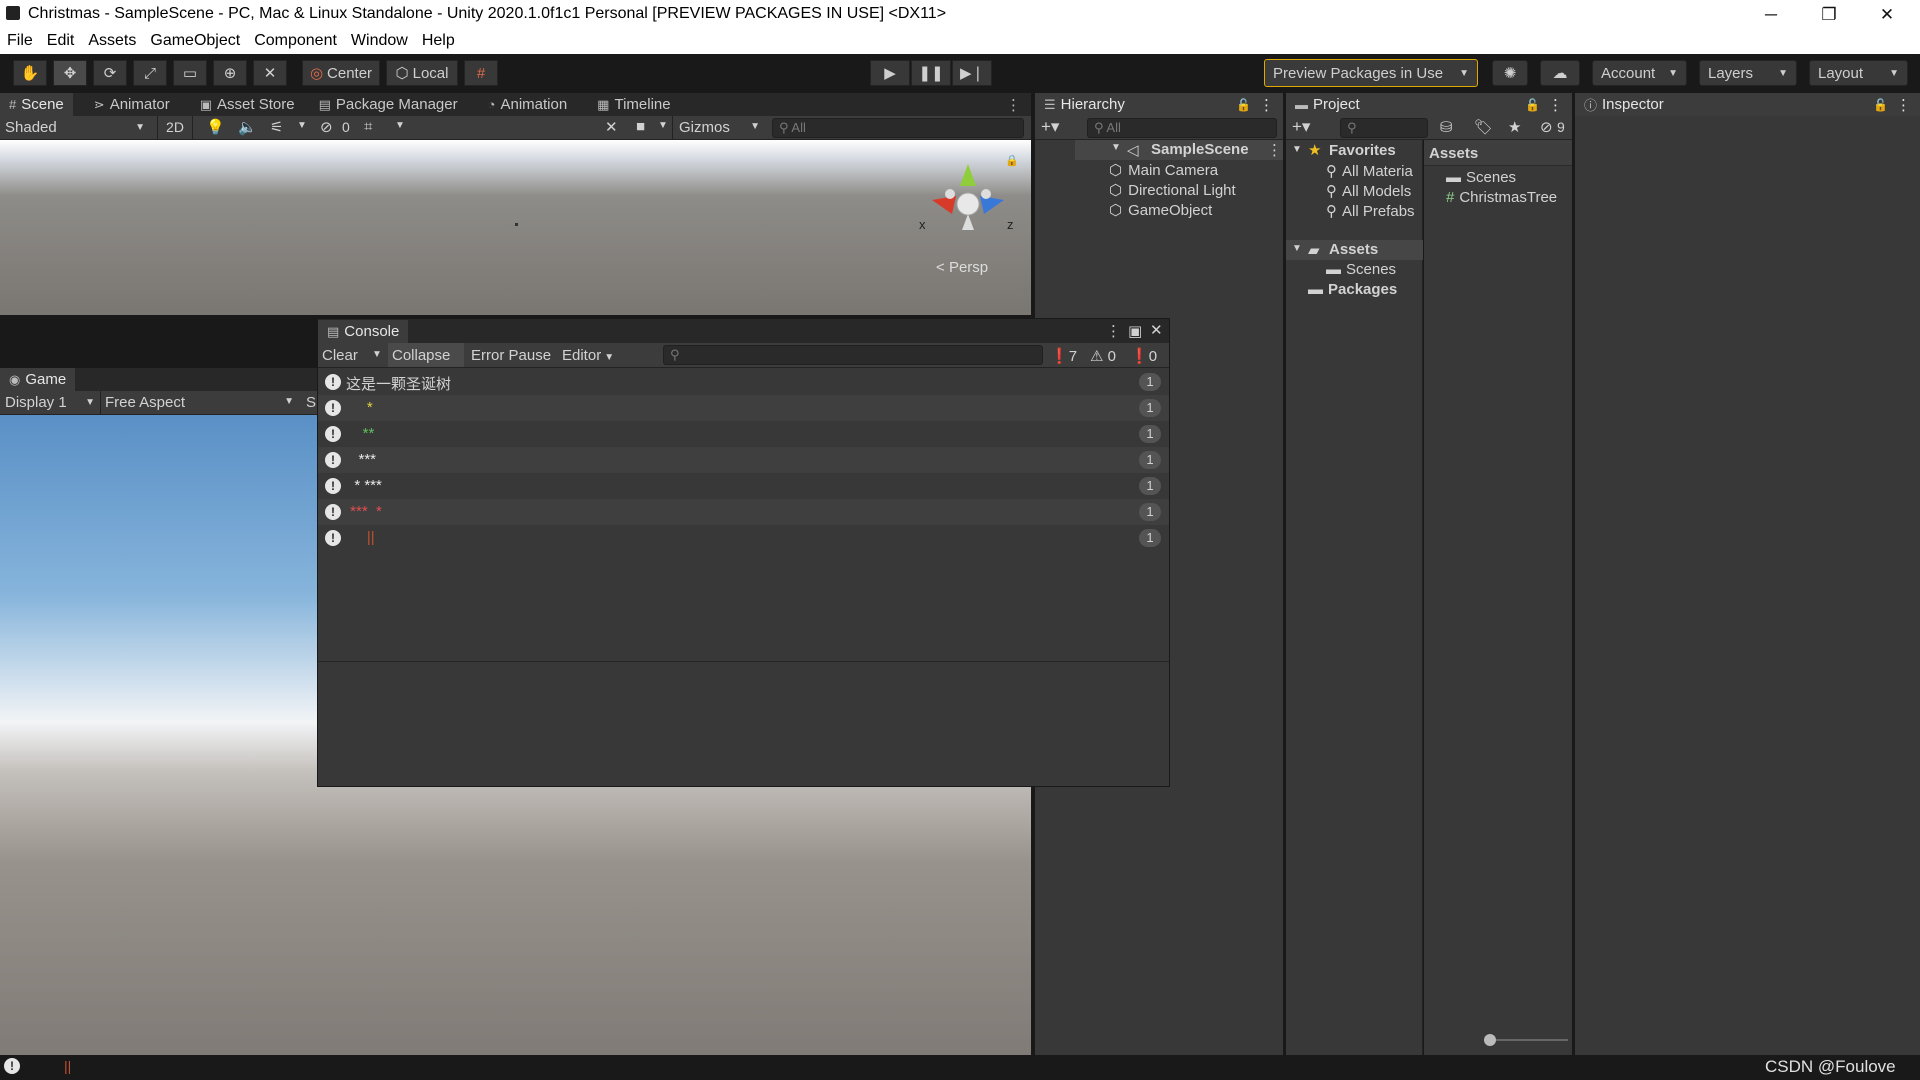 The height and width of the screenshot is (1080, 1920). What do you see at coordinates (70, 73) in the screenshot?
I see `move-tool-icon: ✥` at bounding box center [70, 73].